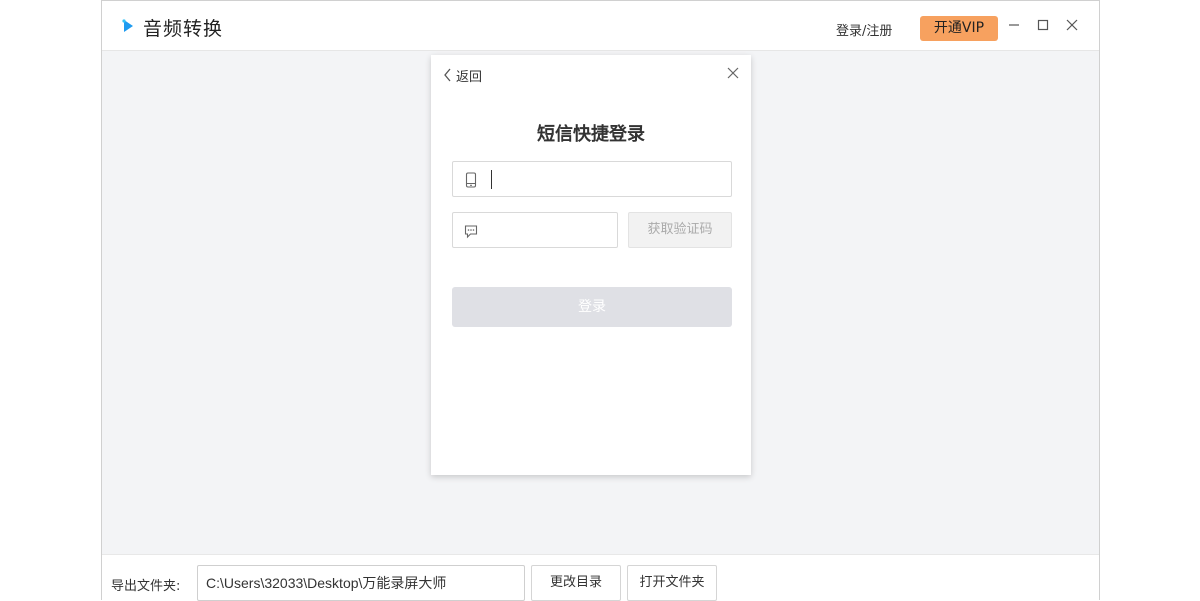 The height and width of the screenshot is (601, 1200). I want to click on chevron-left-icon, so click(447, 75).